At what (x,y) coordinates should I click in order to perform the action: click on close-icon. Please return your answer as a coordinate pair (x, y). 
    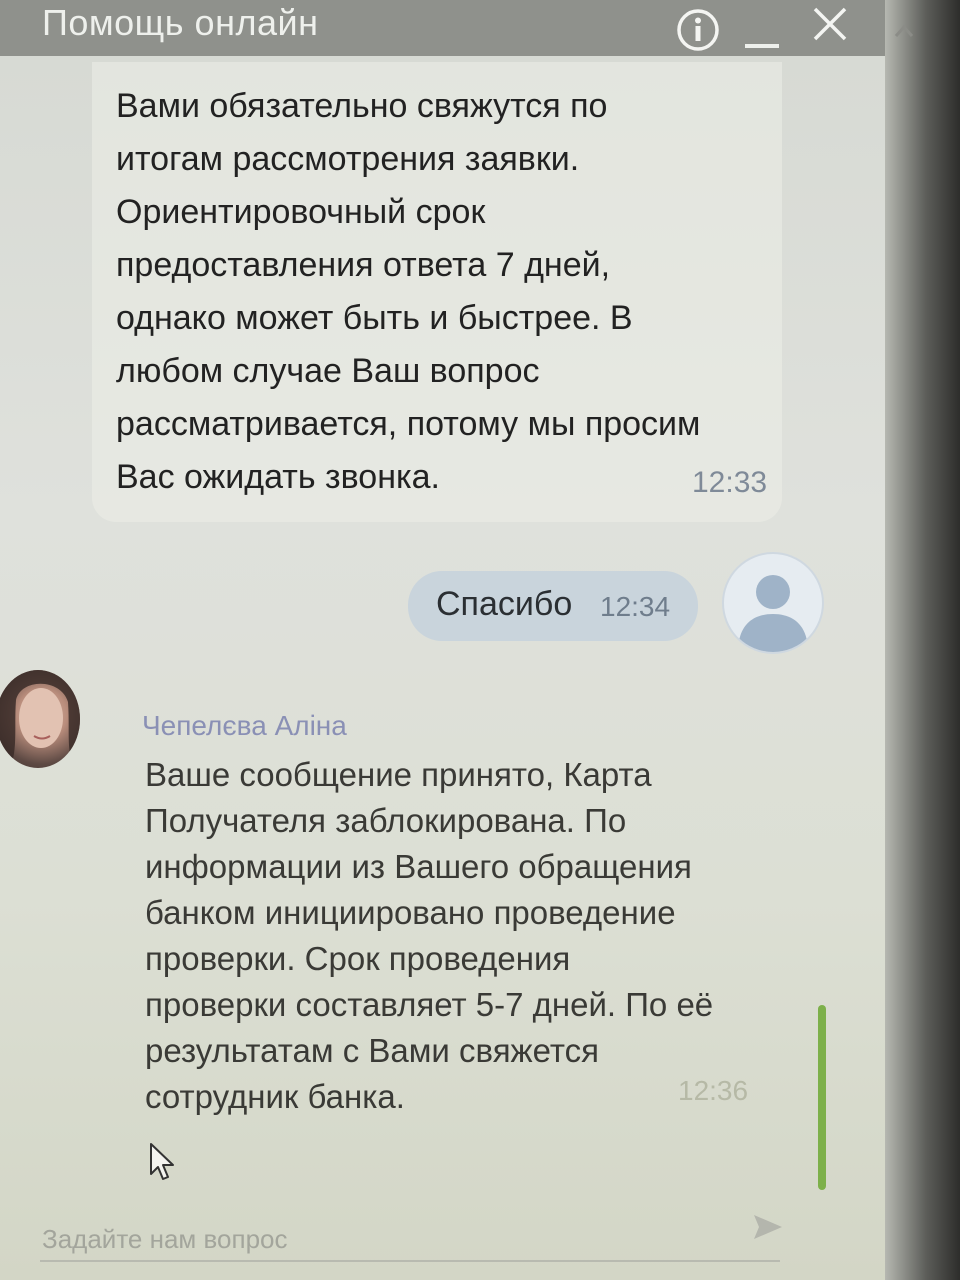
    Looking at the image, I should click on (830, 28).